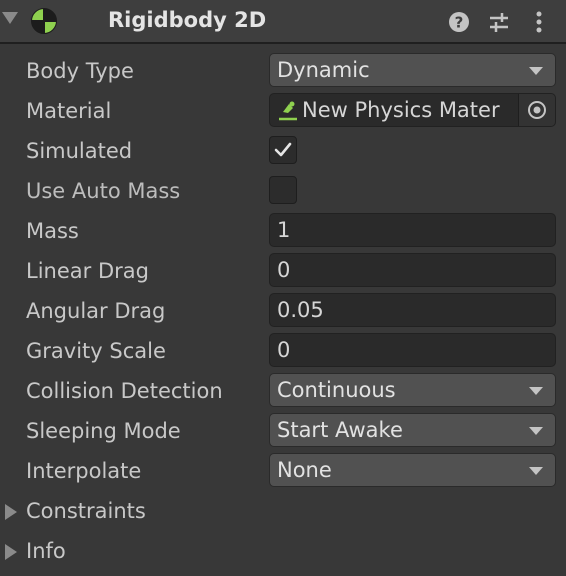 Image resolution: width=566 pixels, height=576 pixels. What do you see at coordinates (412, 270) in the screenshot?
I see `linear-drag-input: 0` at bounding box center [412, 270].